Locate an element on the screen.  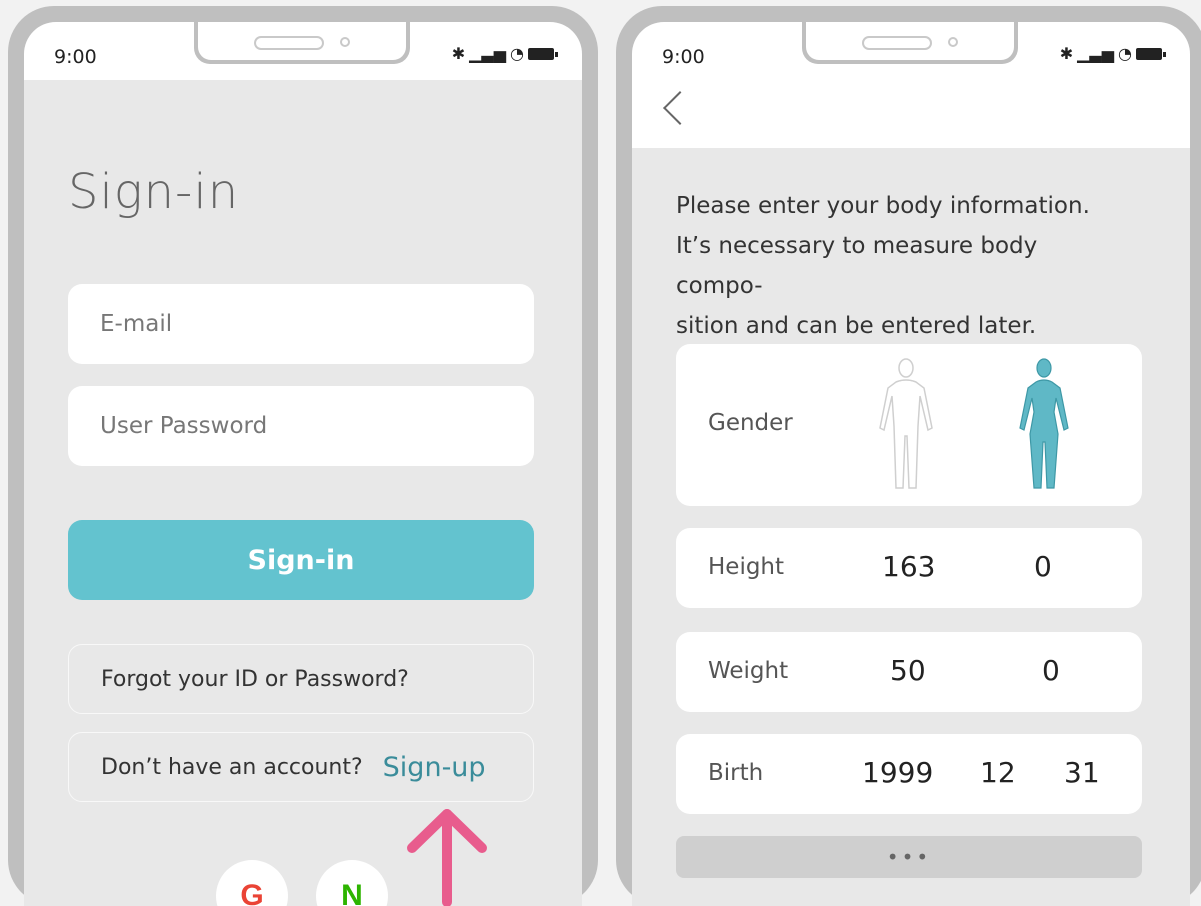
google-login-button: G is located at coordinates (252, 883).